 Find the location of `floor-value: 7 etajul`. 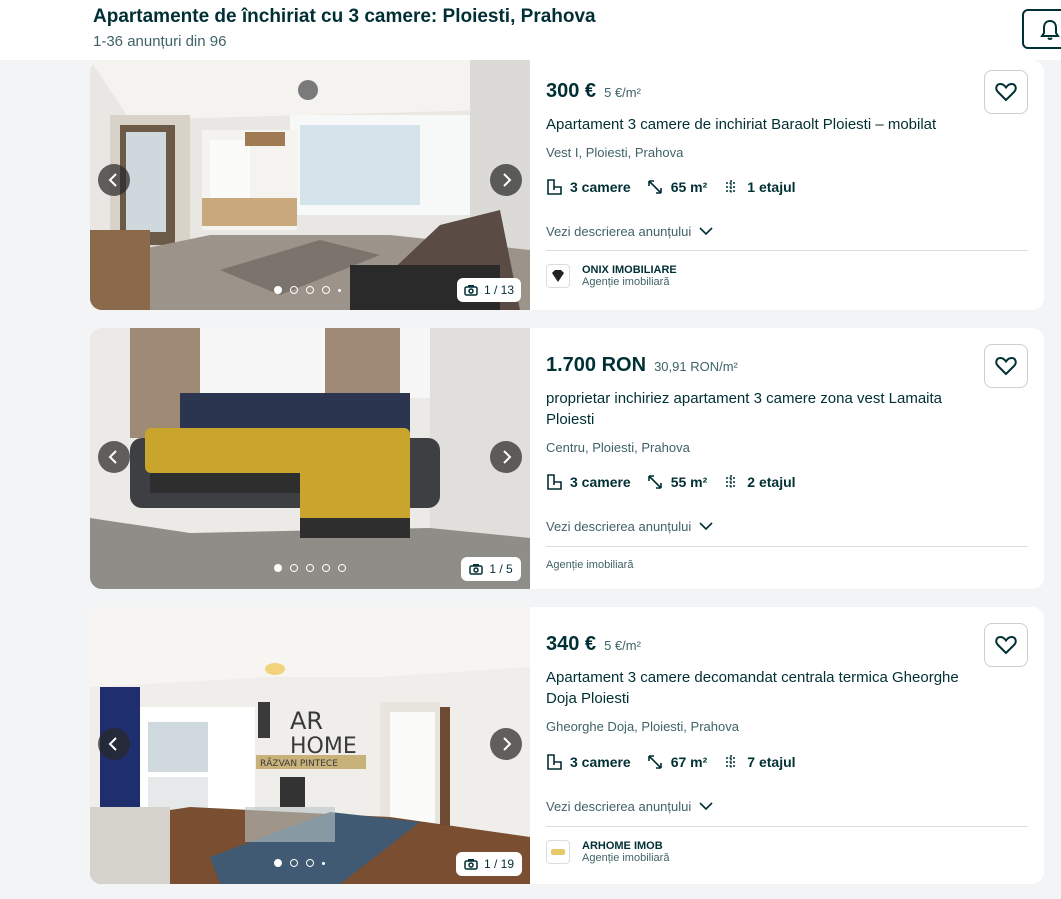

floor-value: 7 etajul is located at coordinates (771, 762).